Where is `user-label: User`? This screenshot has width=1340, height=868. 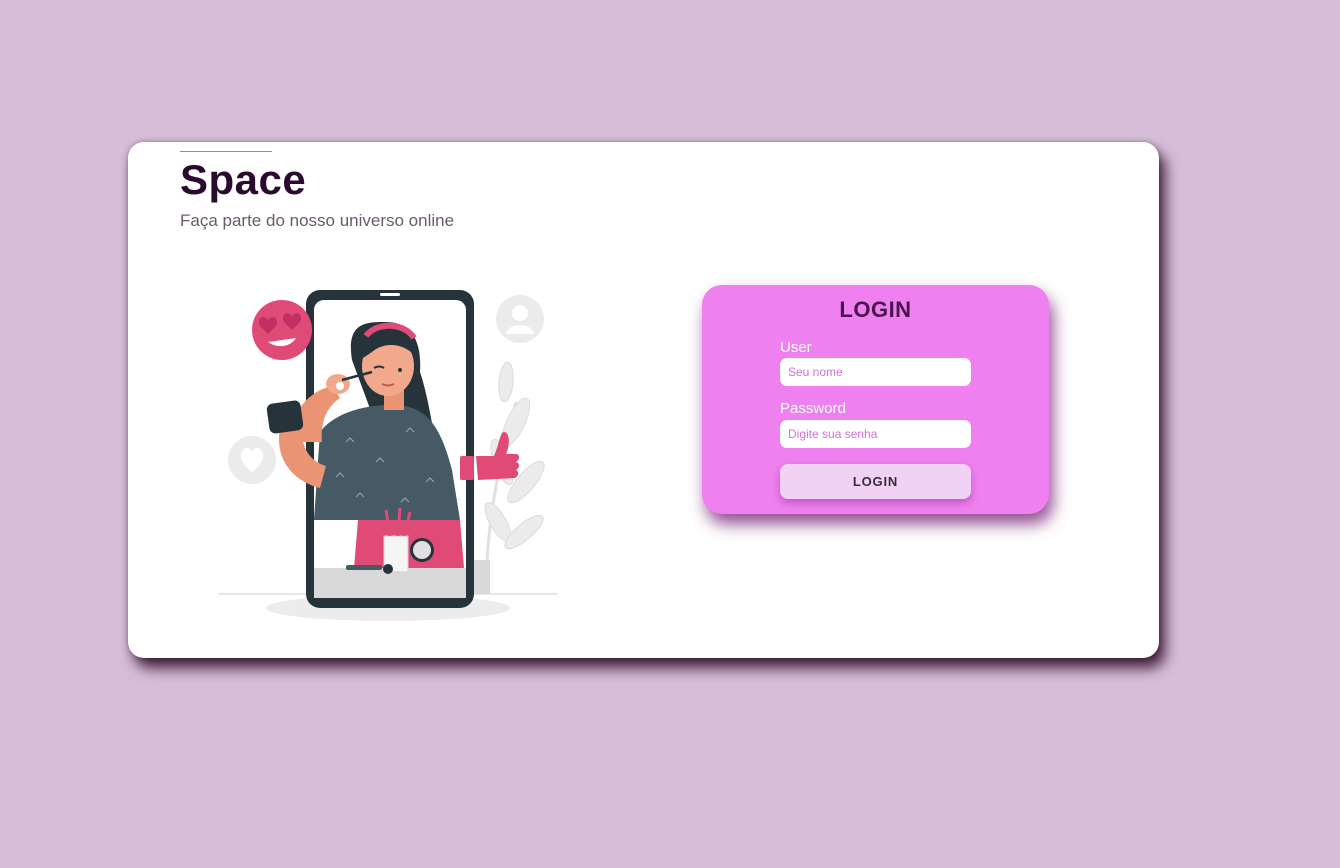
user-label: User is located at coordinates (796, 347).